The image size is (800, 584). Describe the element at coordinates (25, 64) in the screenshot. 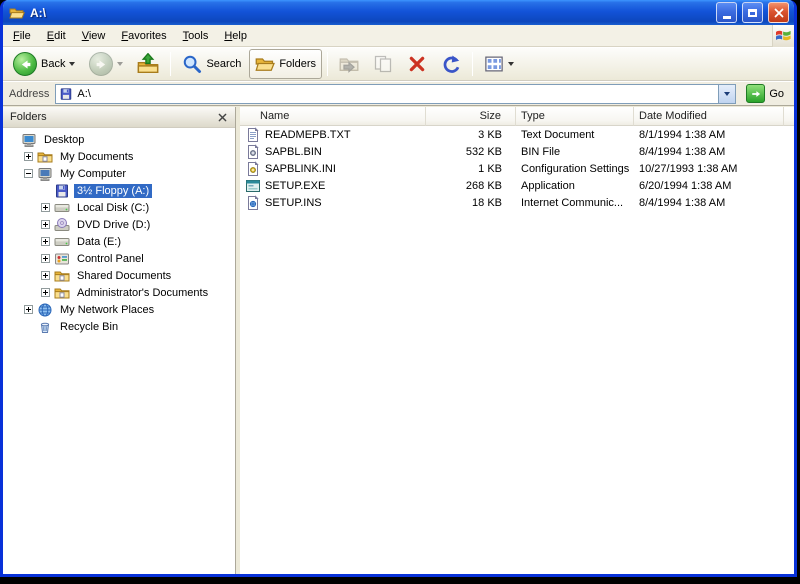

I see `back-icon` at that location.